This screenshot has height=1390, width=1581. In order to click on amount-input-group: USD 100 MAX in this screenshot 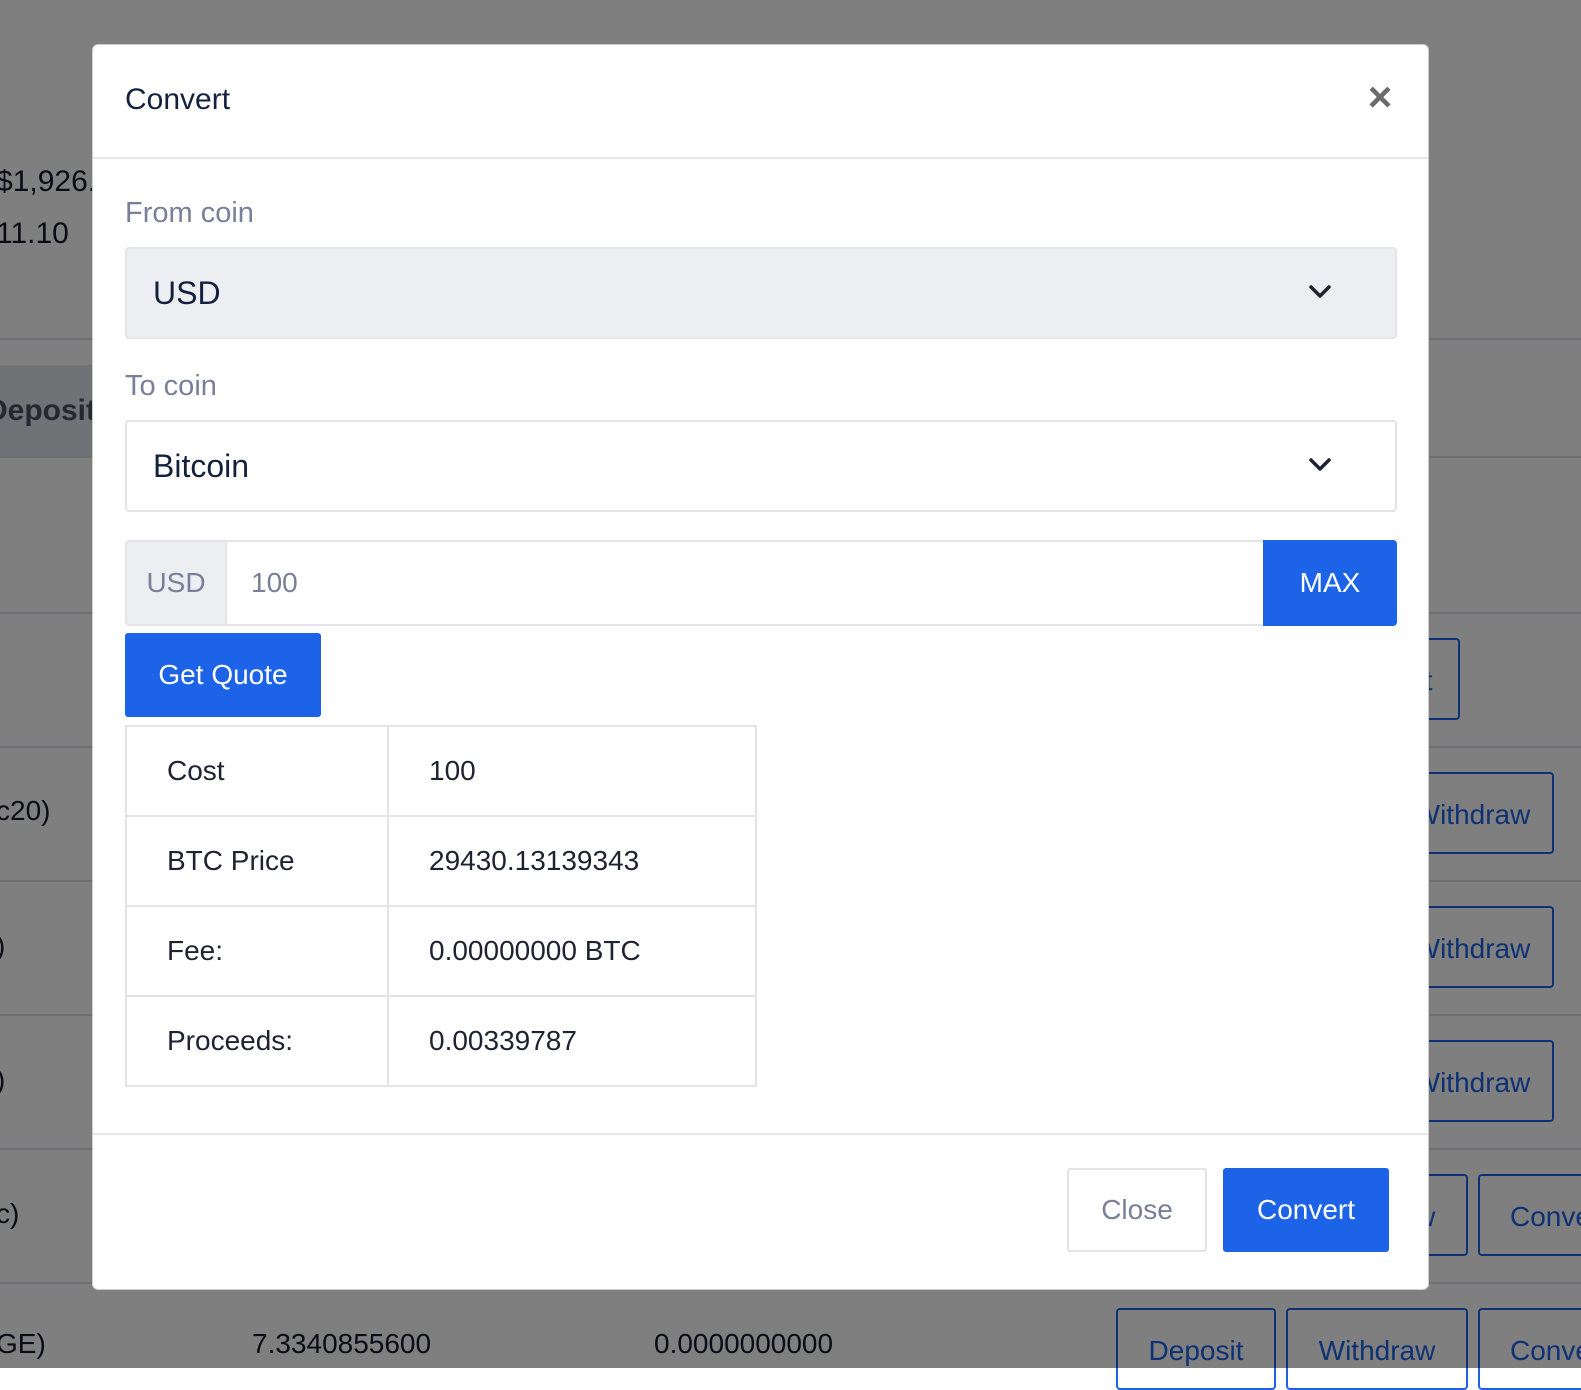, I will do `click(761, 583)`.